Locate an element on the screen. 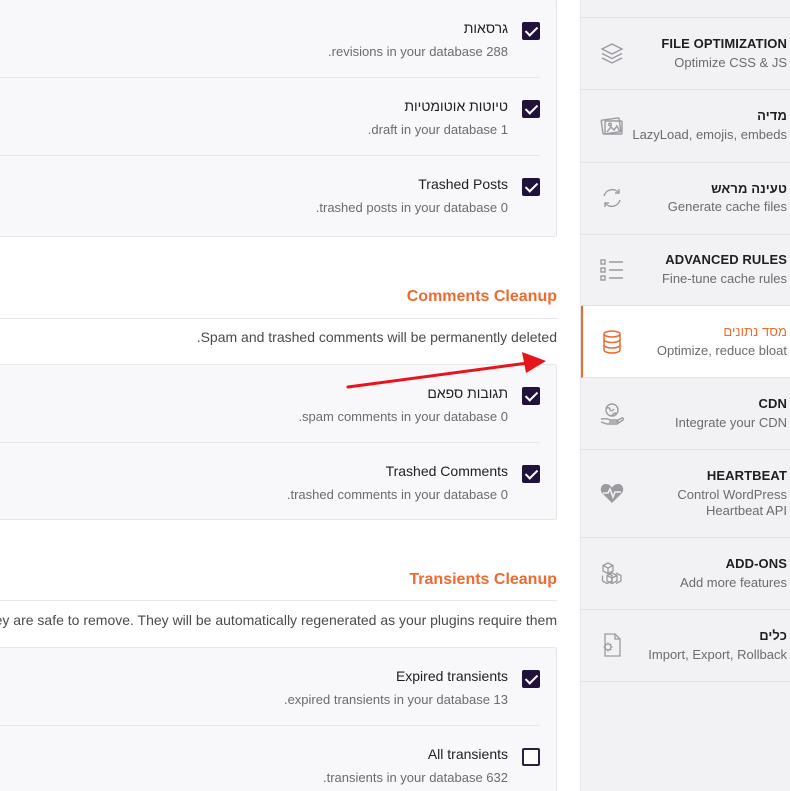  option-title: Trashed Comments is located at coordinates (446, 471).